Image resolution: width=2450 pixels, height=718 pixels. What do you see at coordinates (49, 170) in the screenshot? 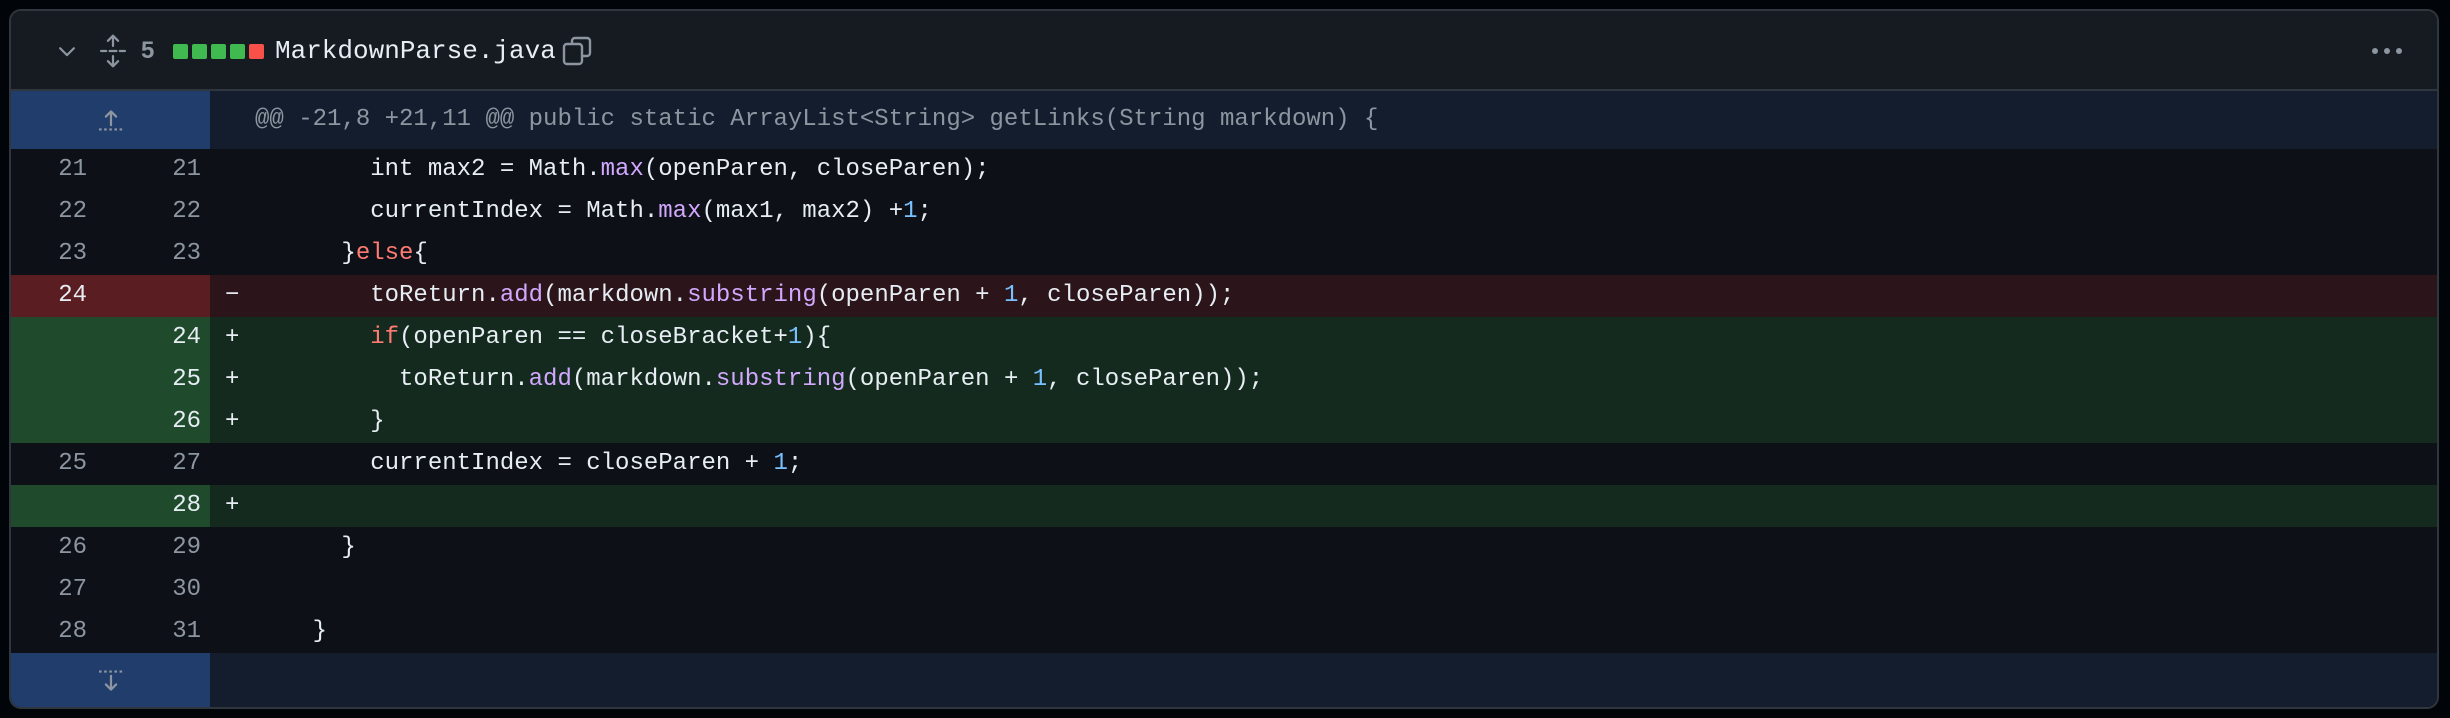
I see `old-line-number: 21` at bounding box center [49, 170].